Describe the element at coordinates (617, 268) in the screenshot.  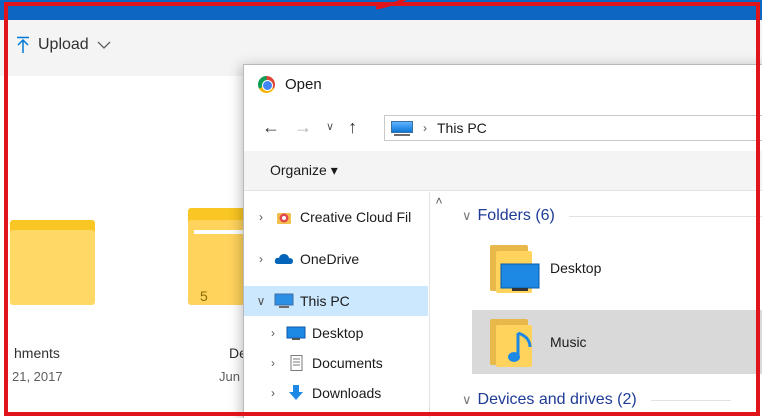
I see `folder-tile-desktop: Desktop` at that location.